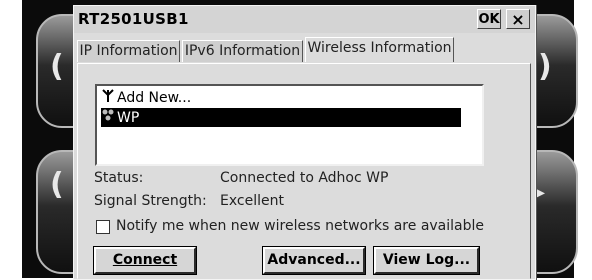 The image size is (592, 280). I want to click on signal-strength-label: Signal Strength:, so click(150, 201).